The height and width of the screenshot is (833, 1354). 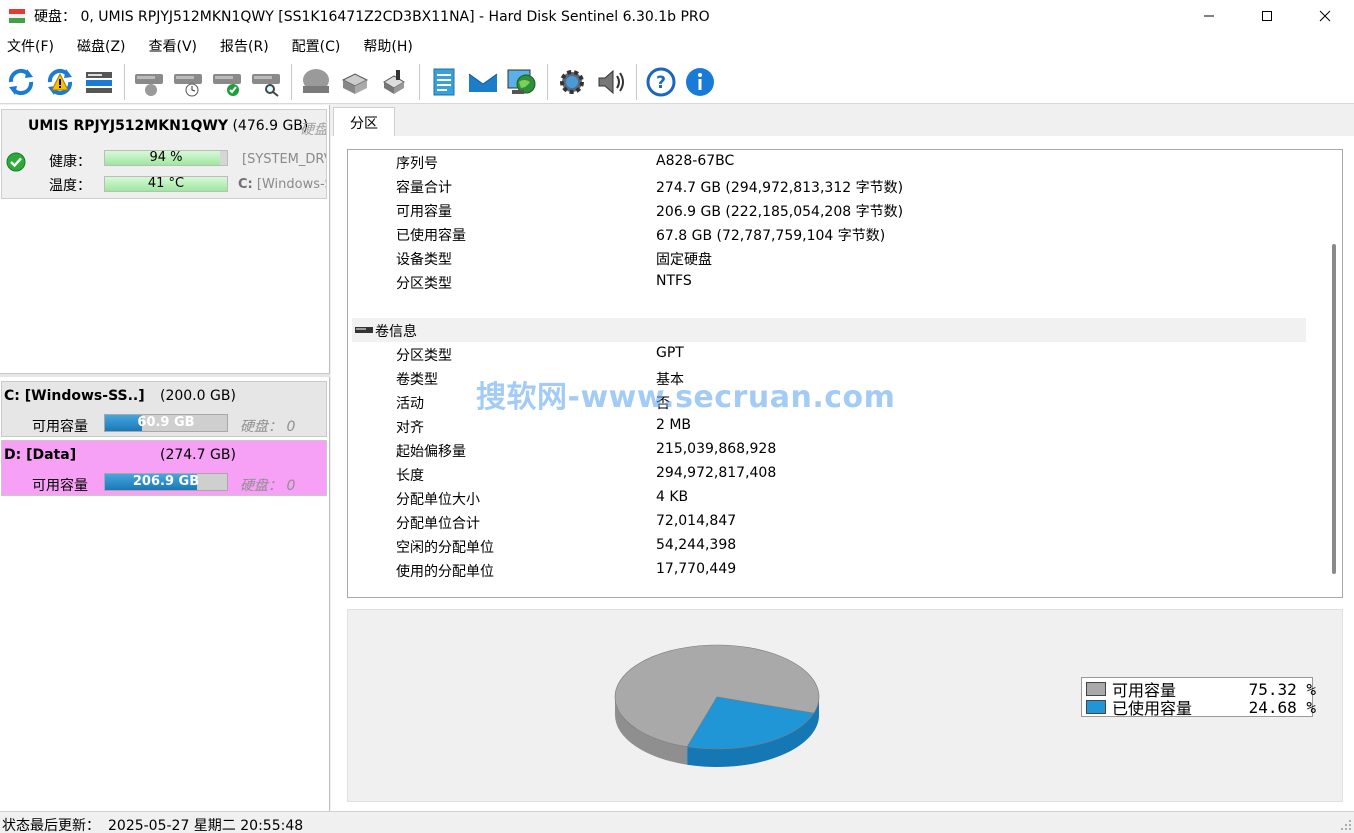 What do you see at coordinates (410, 404) in the screenshot?
I see `detail-key: 活动` at bounding box center [410, 404].